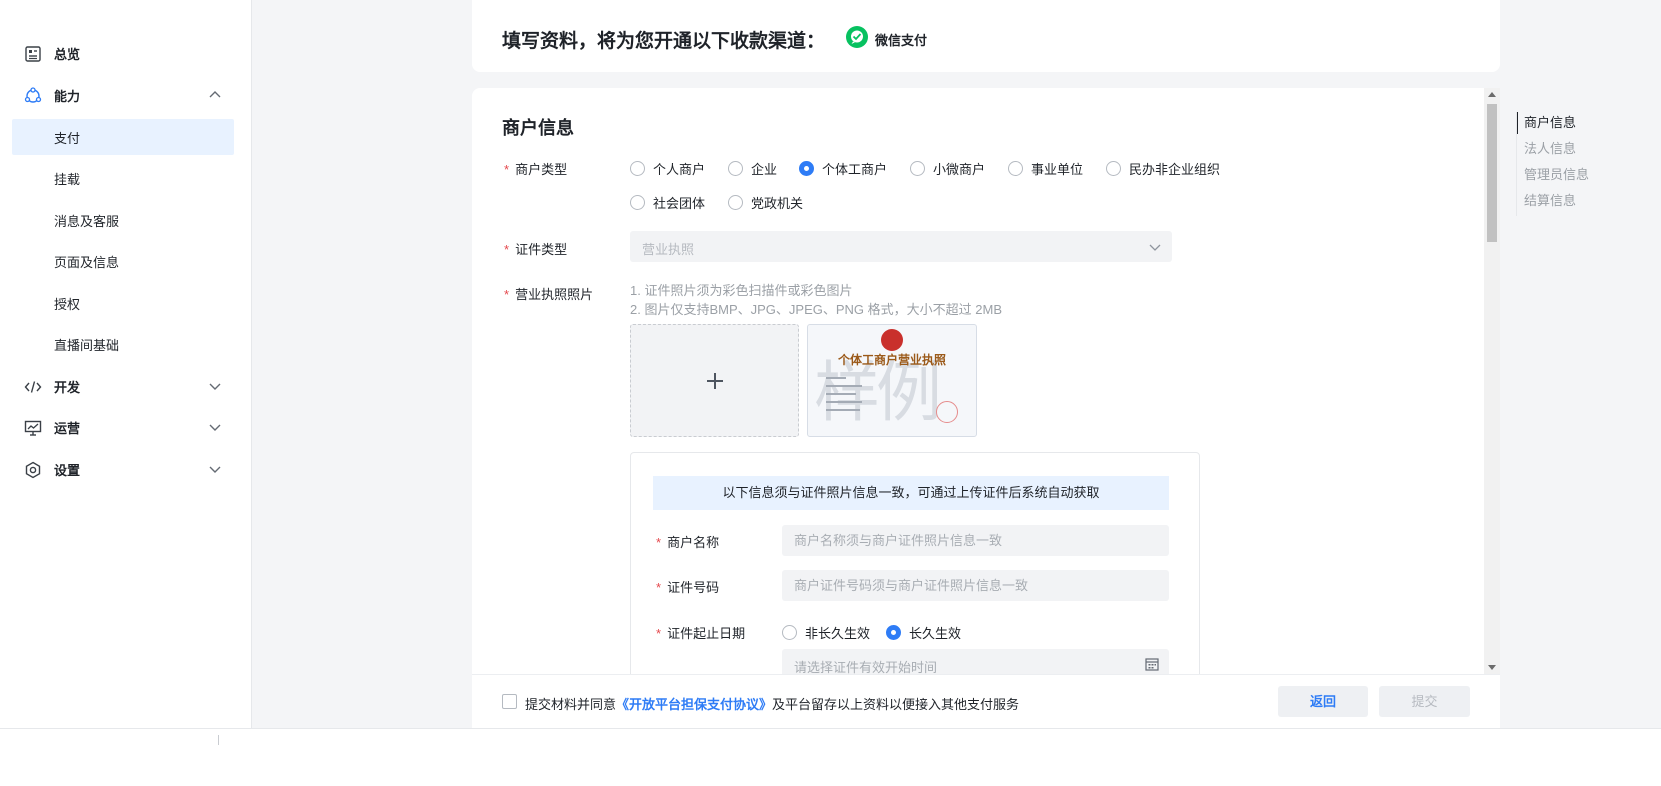 This screenshot has width=1661, height=786. What do you see at coordinates (123, 95) in the screenshot?
I see `sidebar-item-capability: 能力` at bounding box center [123, 95].